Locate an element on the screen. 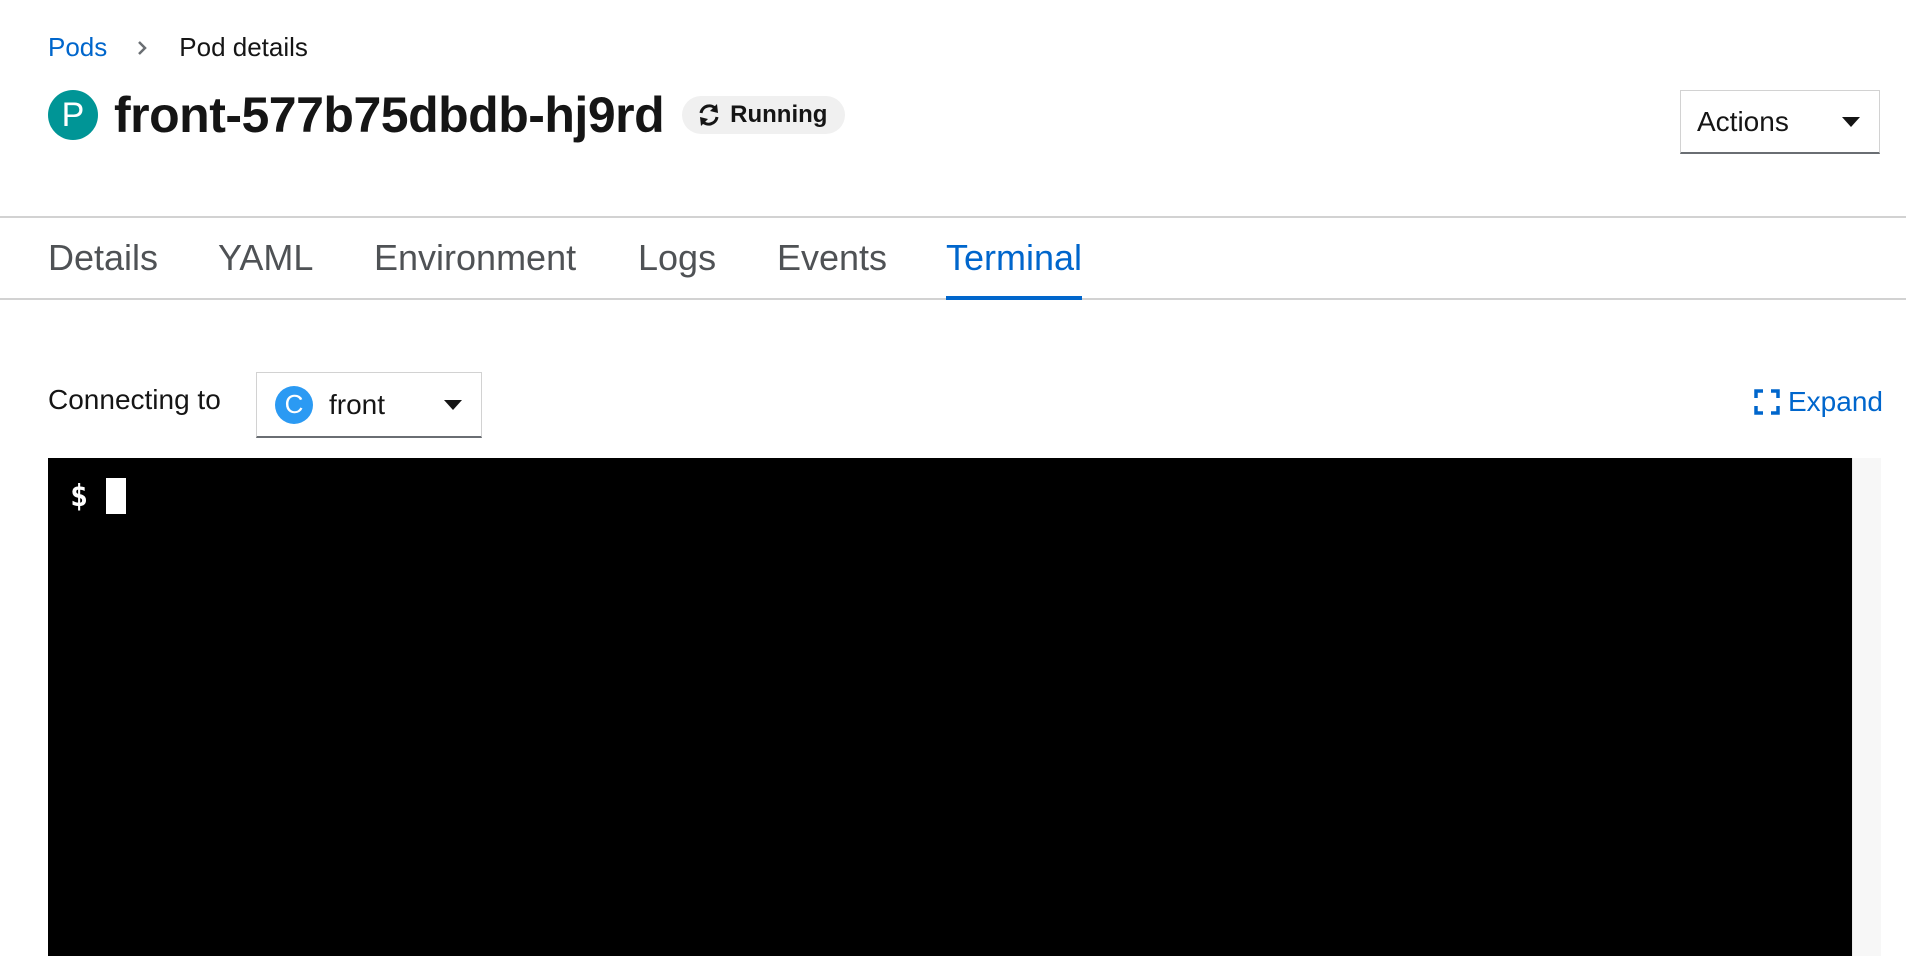 The width and height of the screenshot is (1906, 956). tab-environment: Environment is located at coordinates (475, 258).